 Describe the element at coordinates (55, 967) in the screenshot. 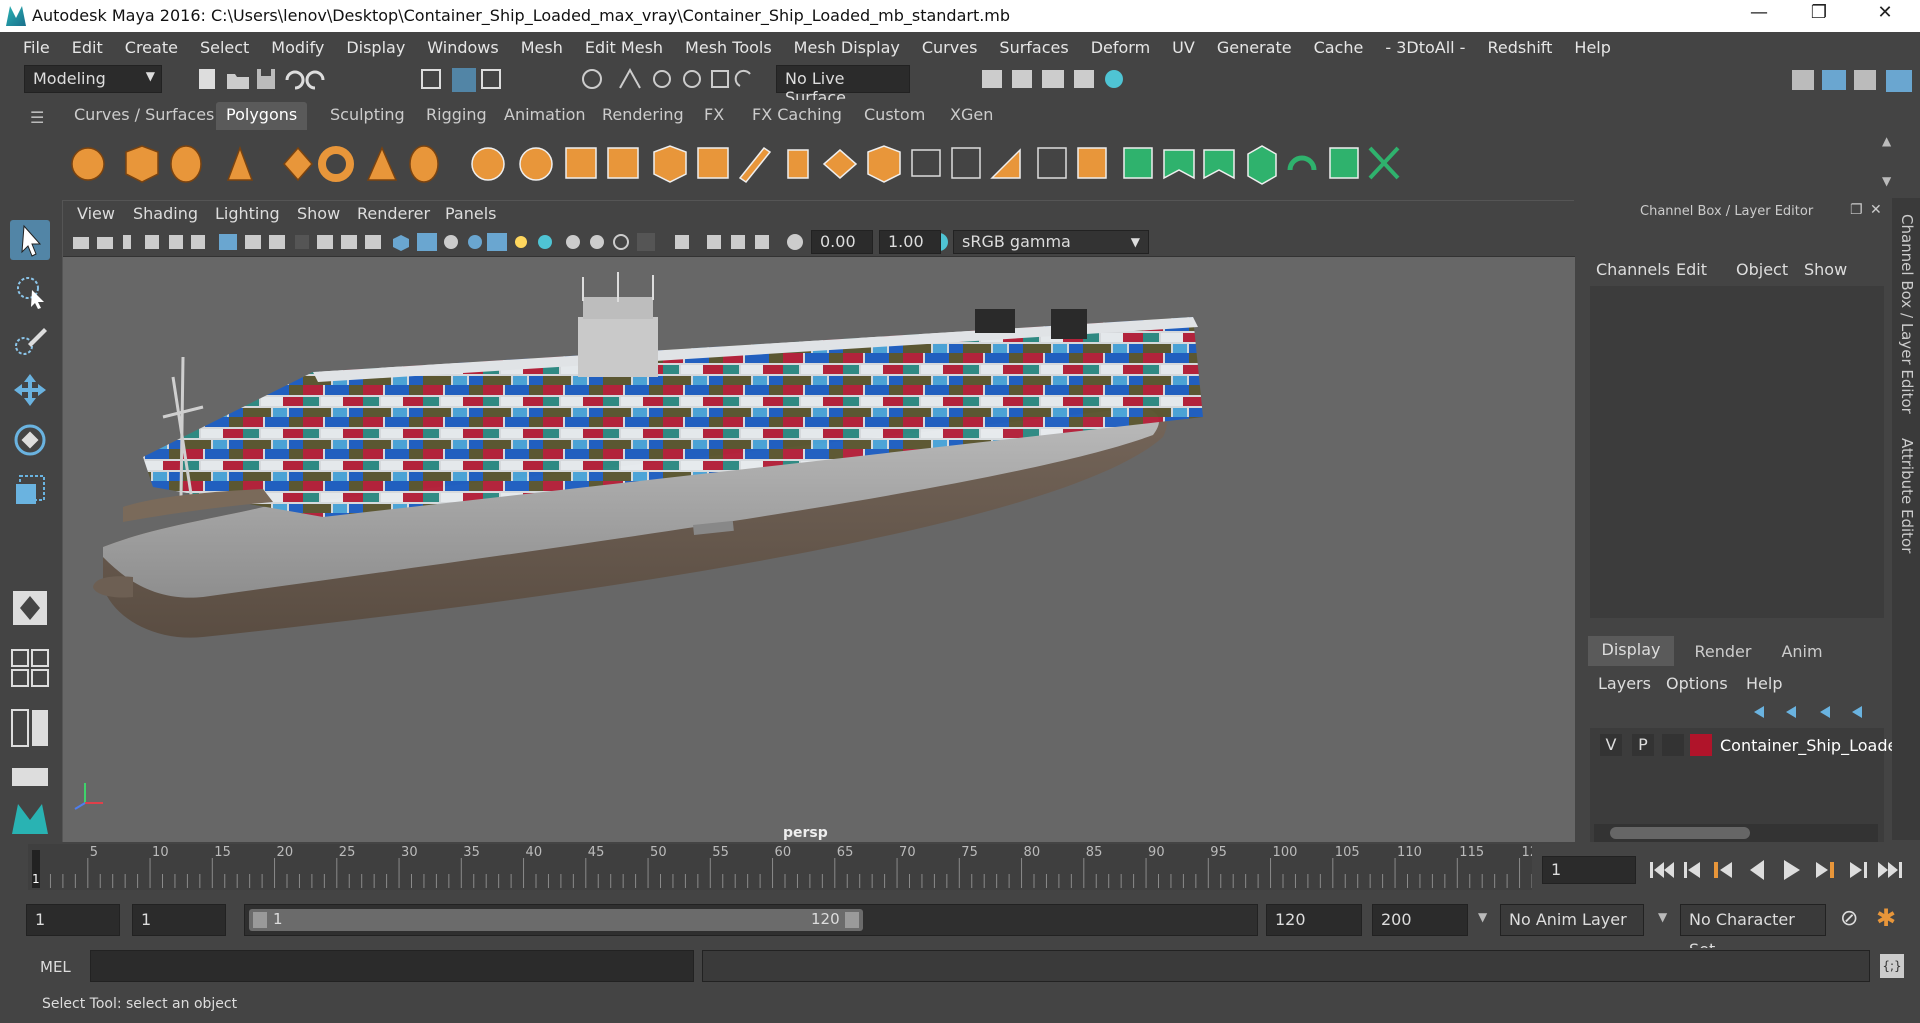

I see `mel-label: MEL` at that location.